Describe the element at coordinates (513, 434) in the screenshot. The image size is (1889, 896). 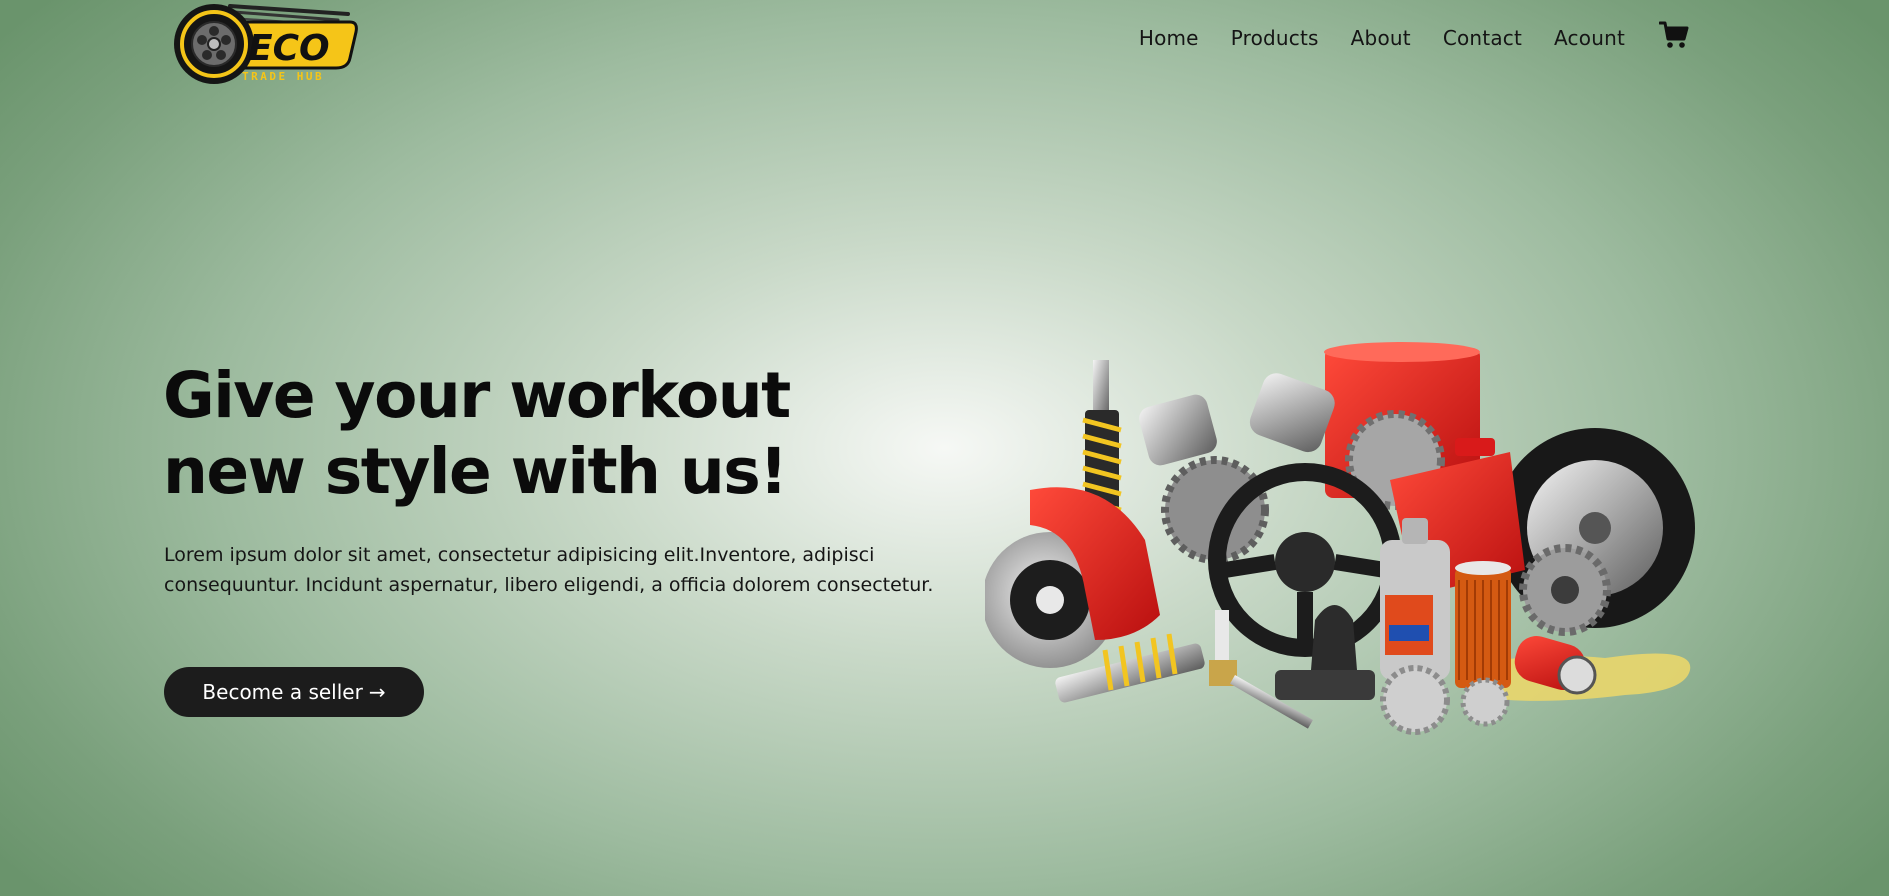
I see `hero-title: Give your workout new style with us!` at that location.